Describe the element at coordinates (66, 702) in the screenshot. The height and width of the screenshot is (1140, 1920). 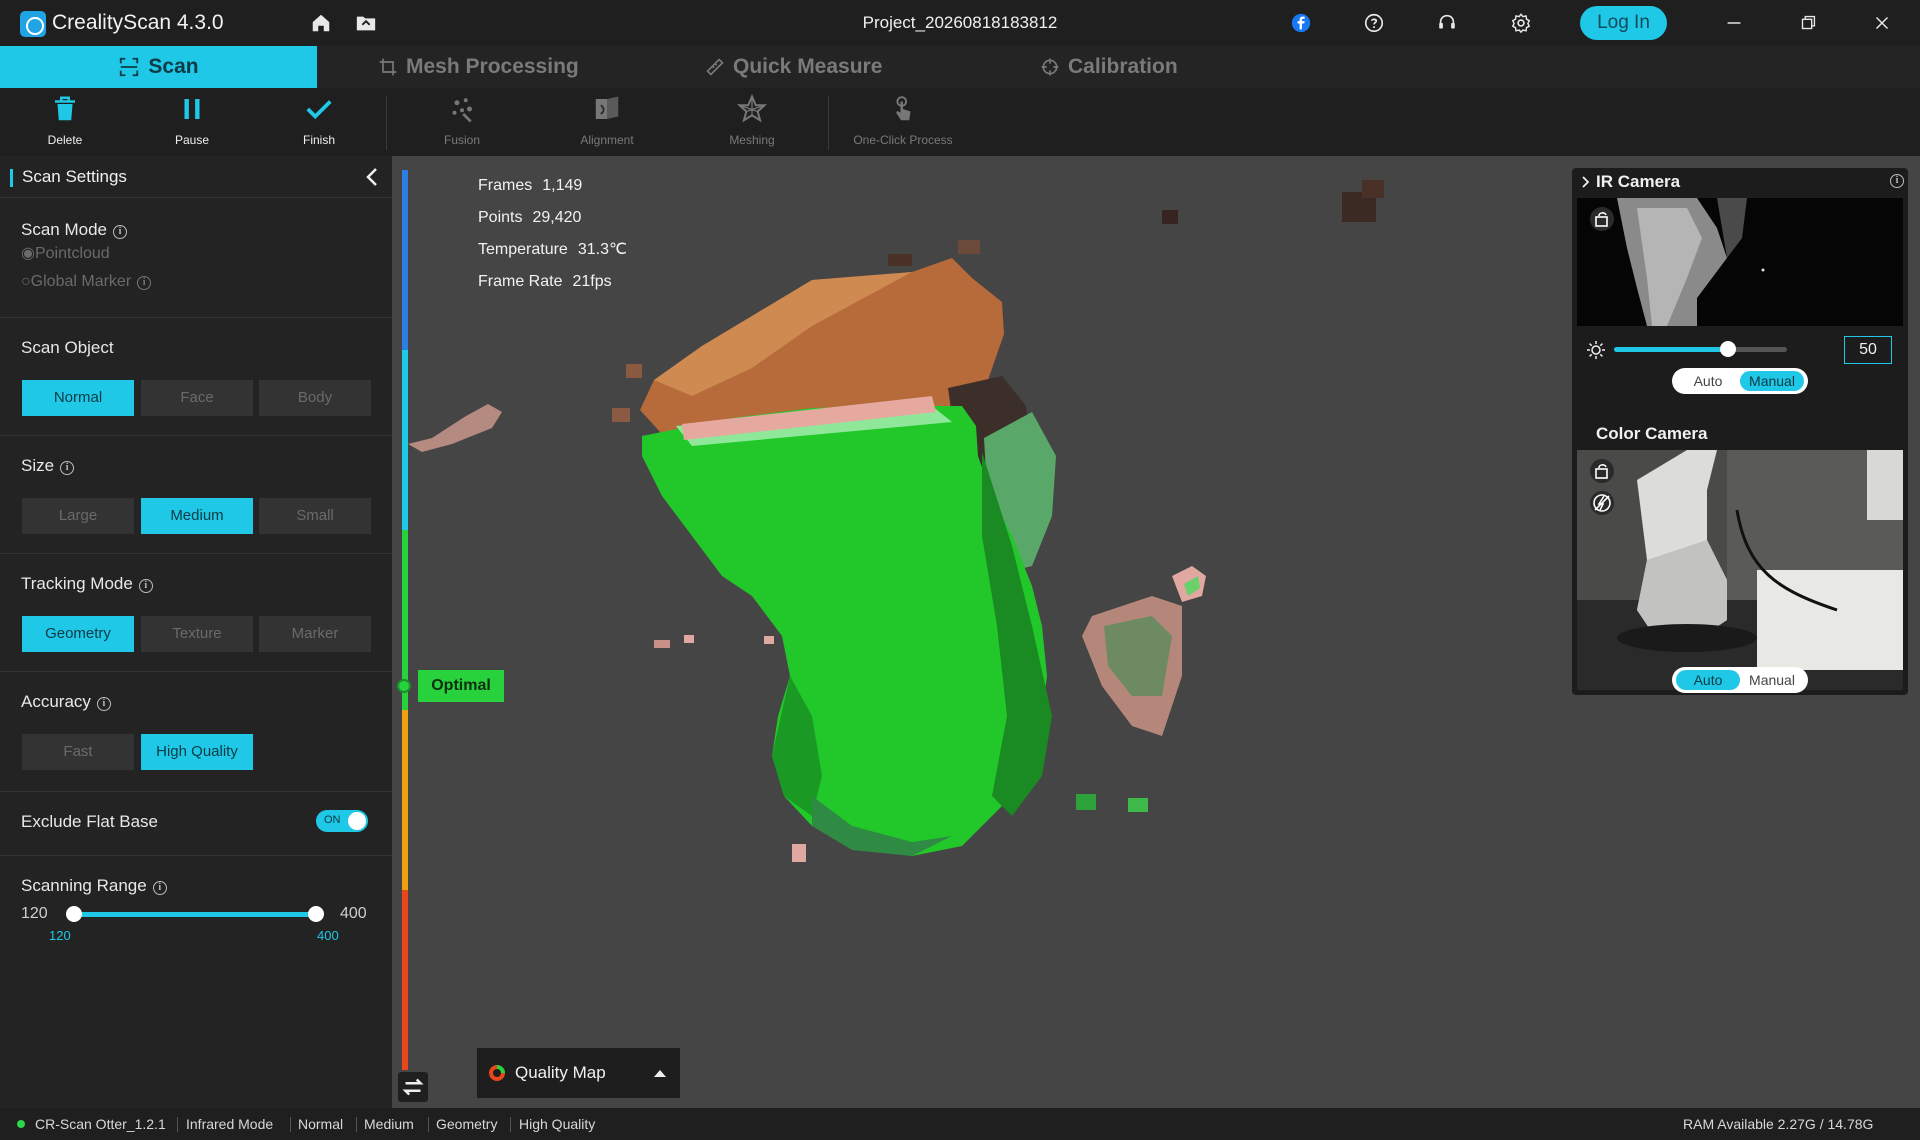
I see `accuracy-title: Accuracy i` at that location.